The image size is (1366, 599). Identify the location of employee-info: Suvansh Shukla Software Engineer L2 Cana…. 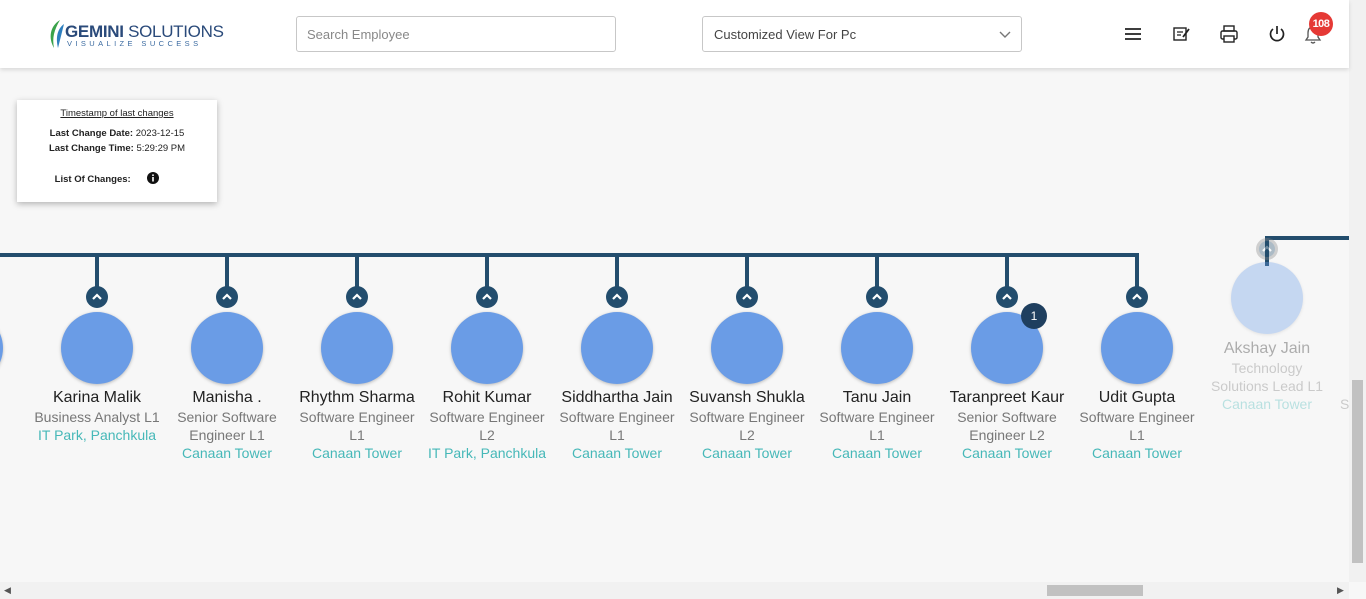
(747, 425).